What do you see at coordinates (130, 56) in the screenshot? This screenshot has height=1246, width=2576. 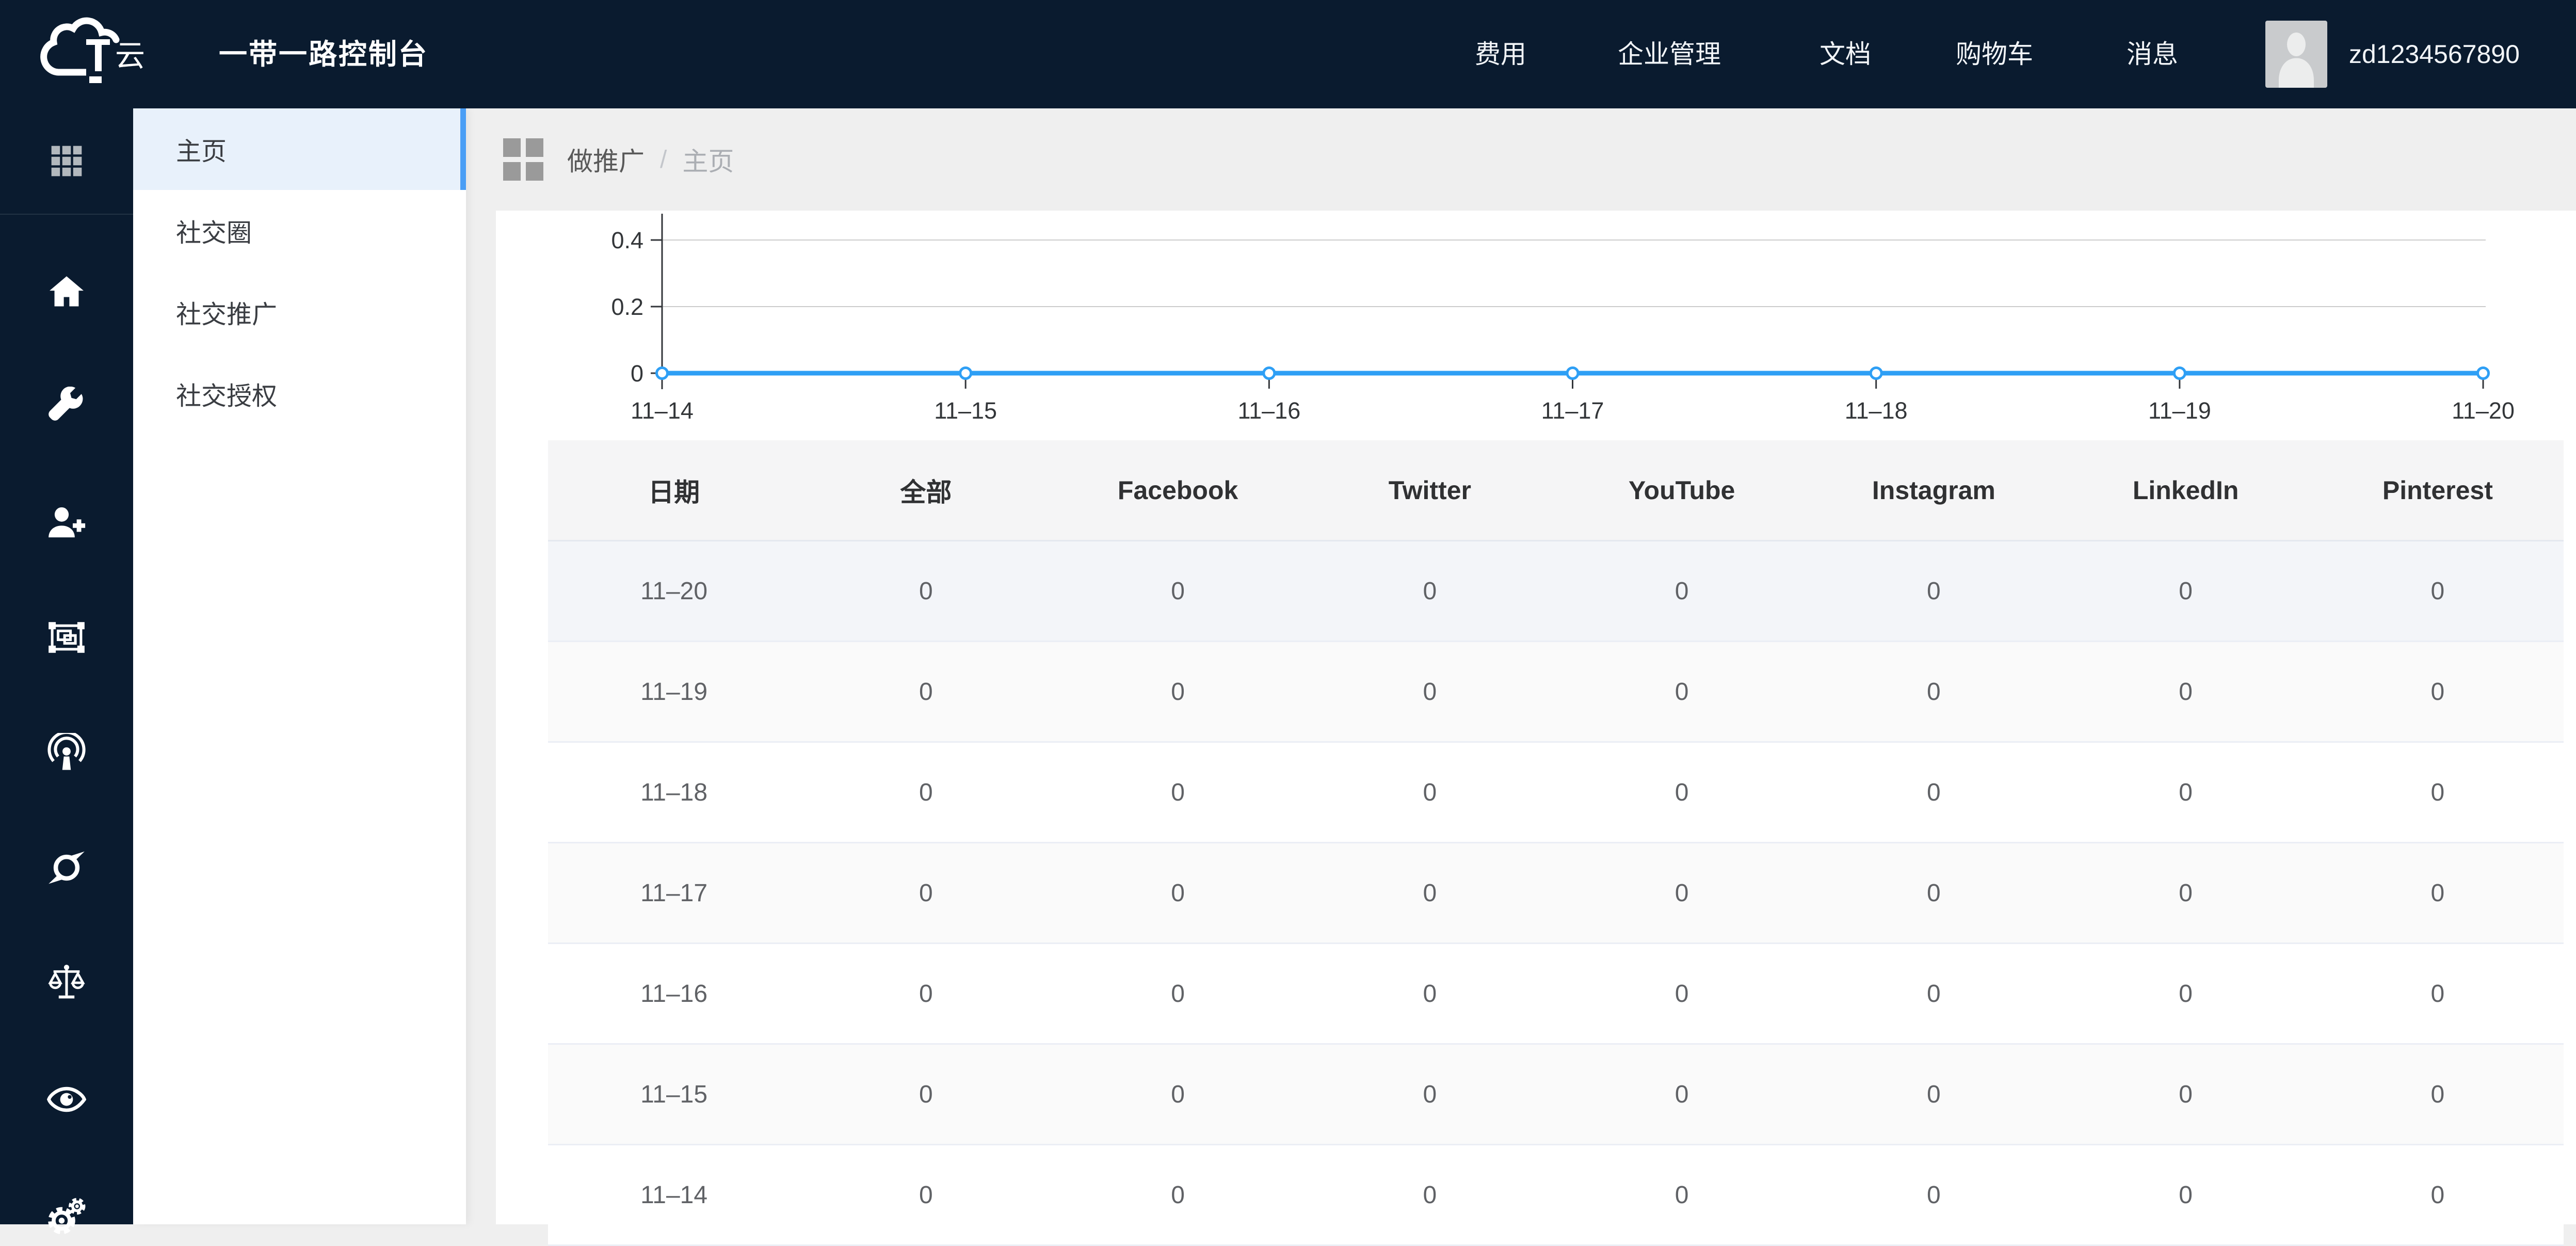 I see `logo-yun-text: 云` at bounding box center [130, 56].